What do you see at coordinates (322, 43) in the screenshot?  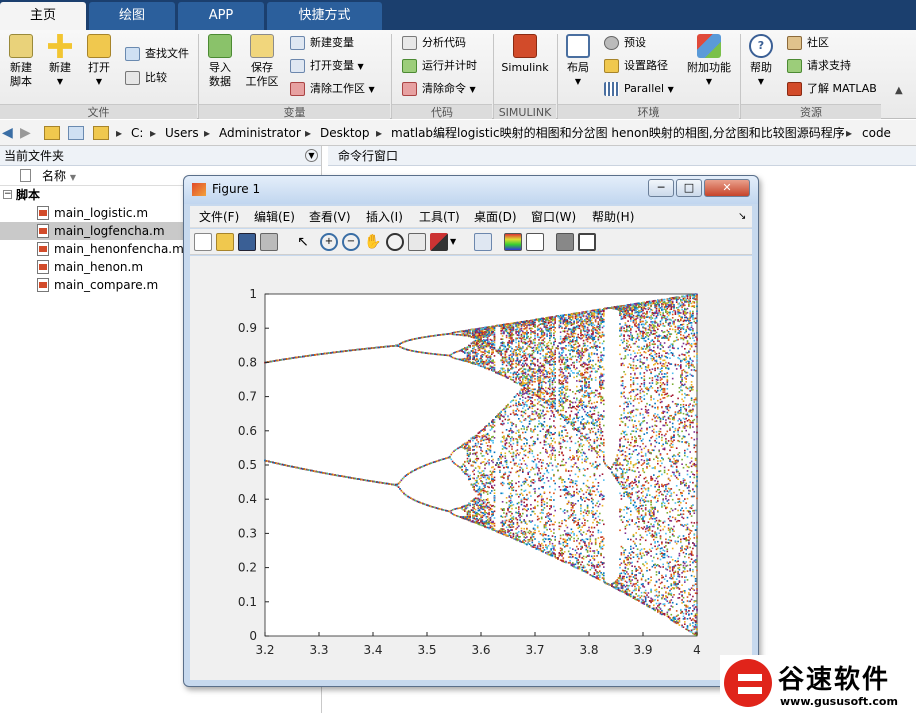 I see `new-variable-button: 新建变量` at bounding box center [322, 43].